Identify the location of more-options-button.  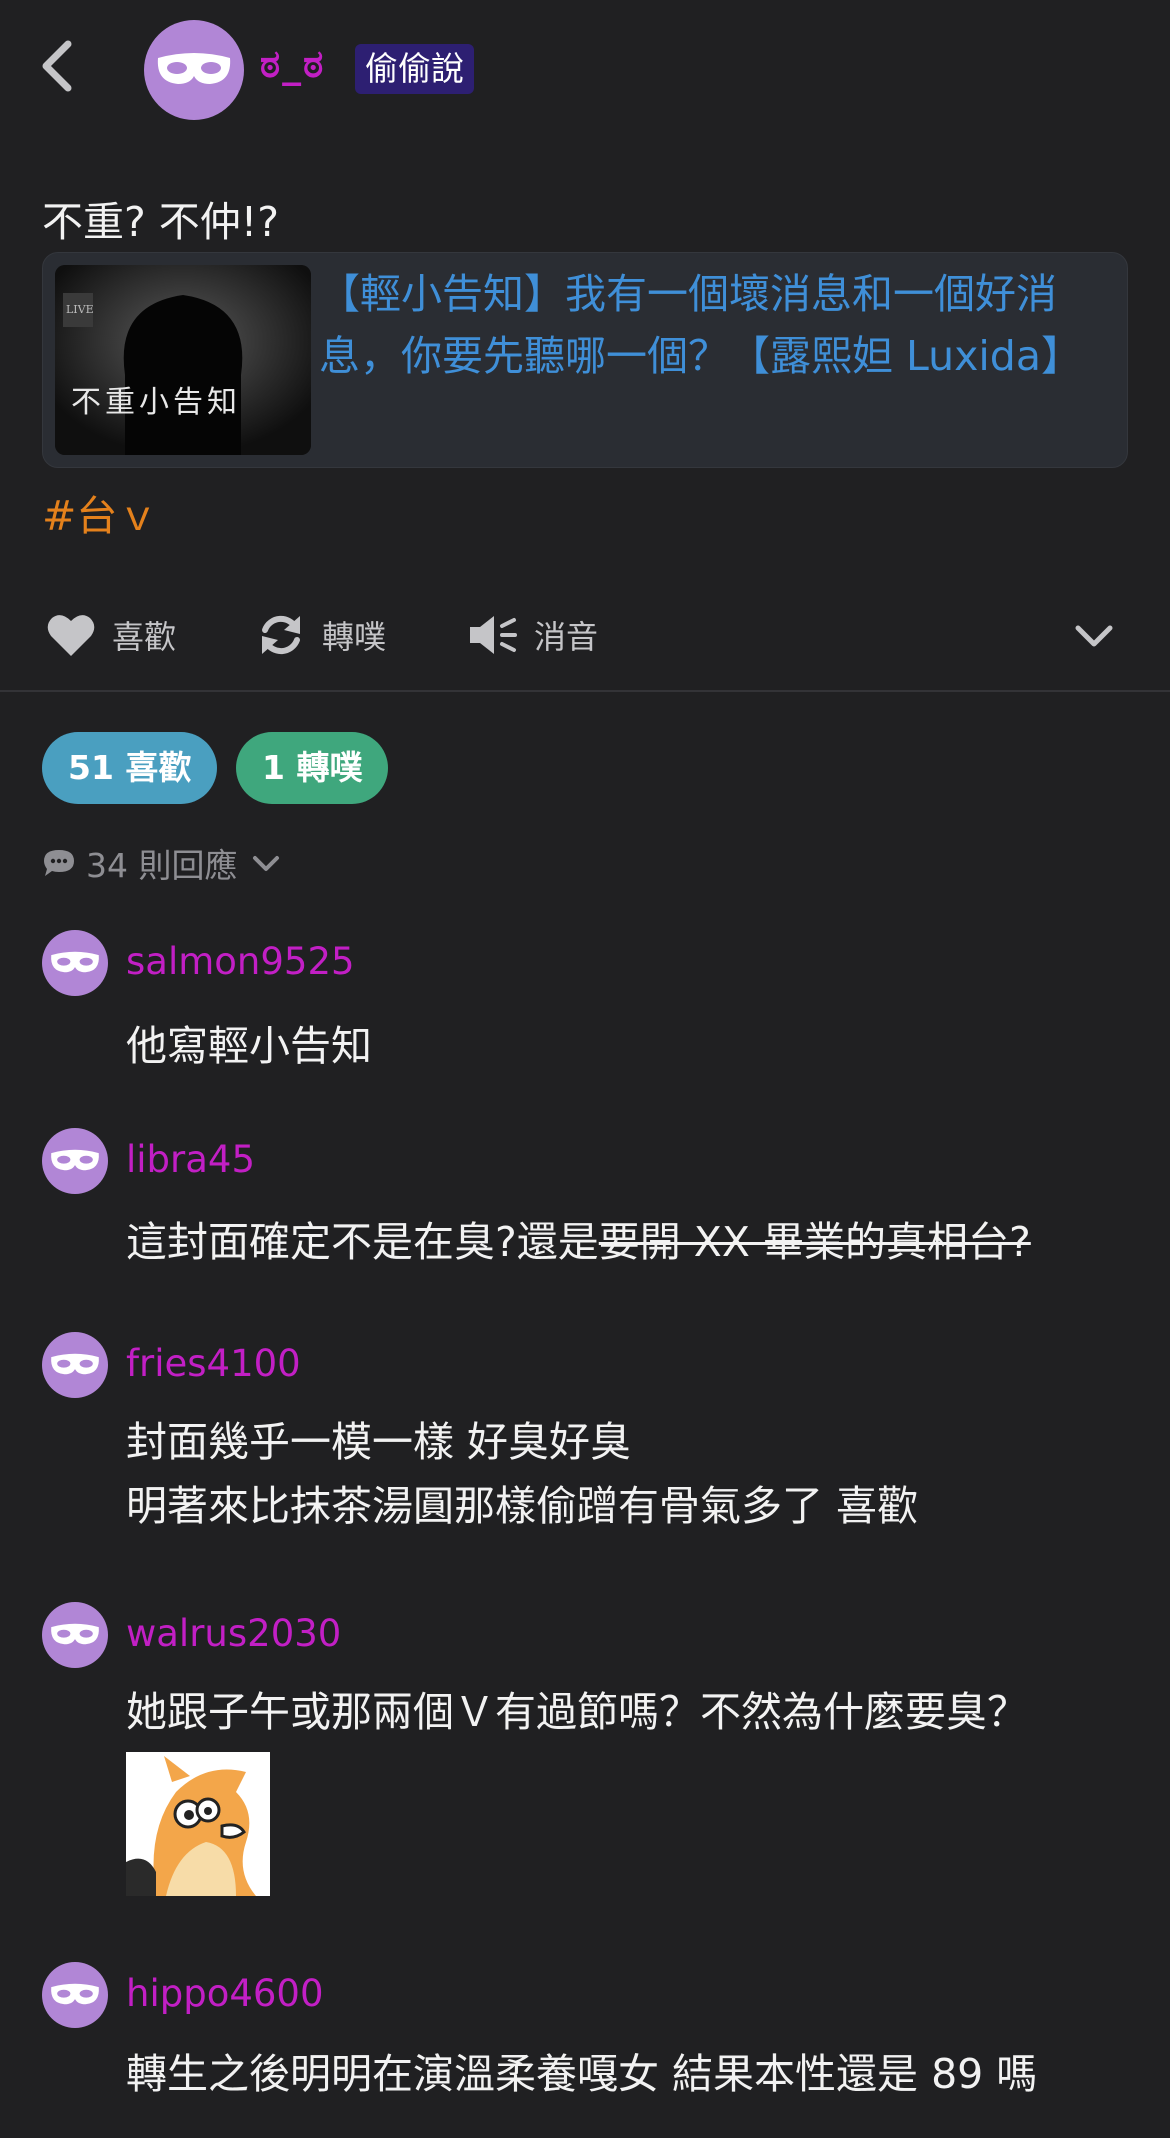
(1094, 638).